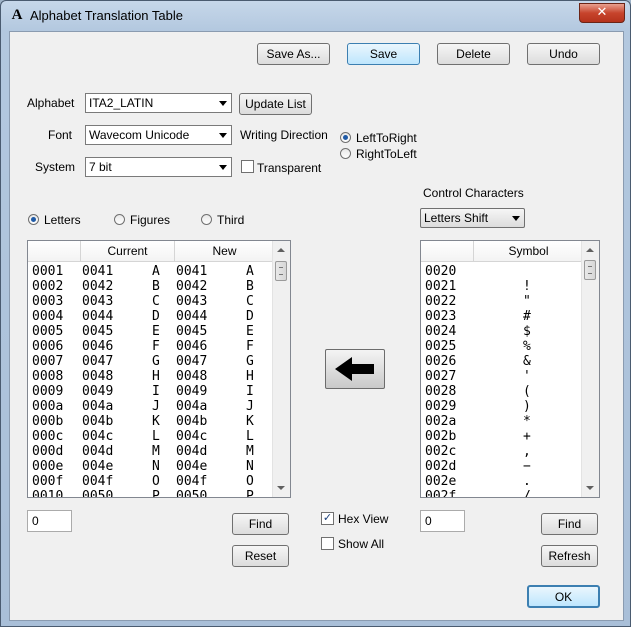  What do you see at coordinates (527, 331) in the screenshot?
I see `symbol-char: $` at bounding box center [527, 331].